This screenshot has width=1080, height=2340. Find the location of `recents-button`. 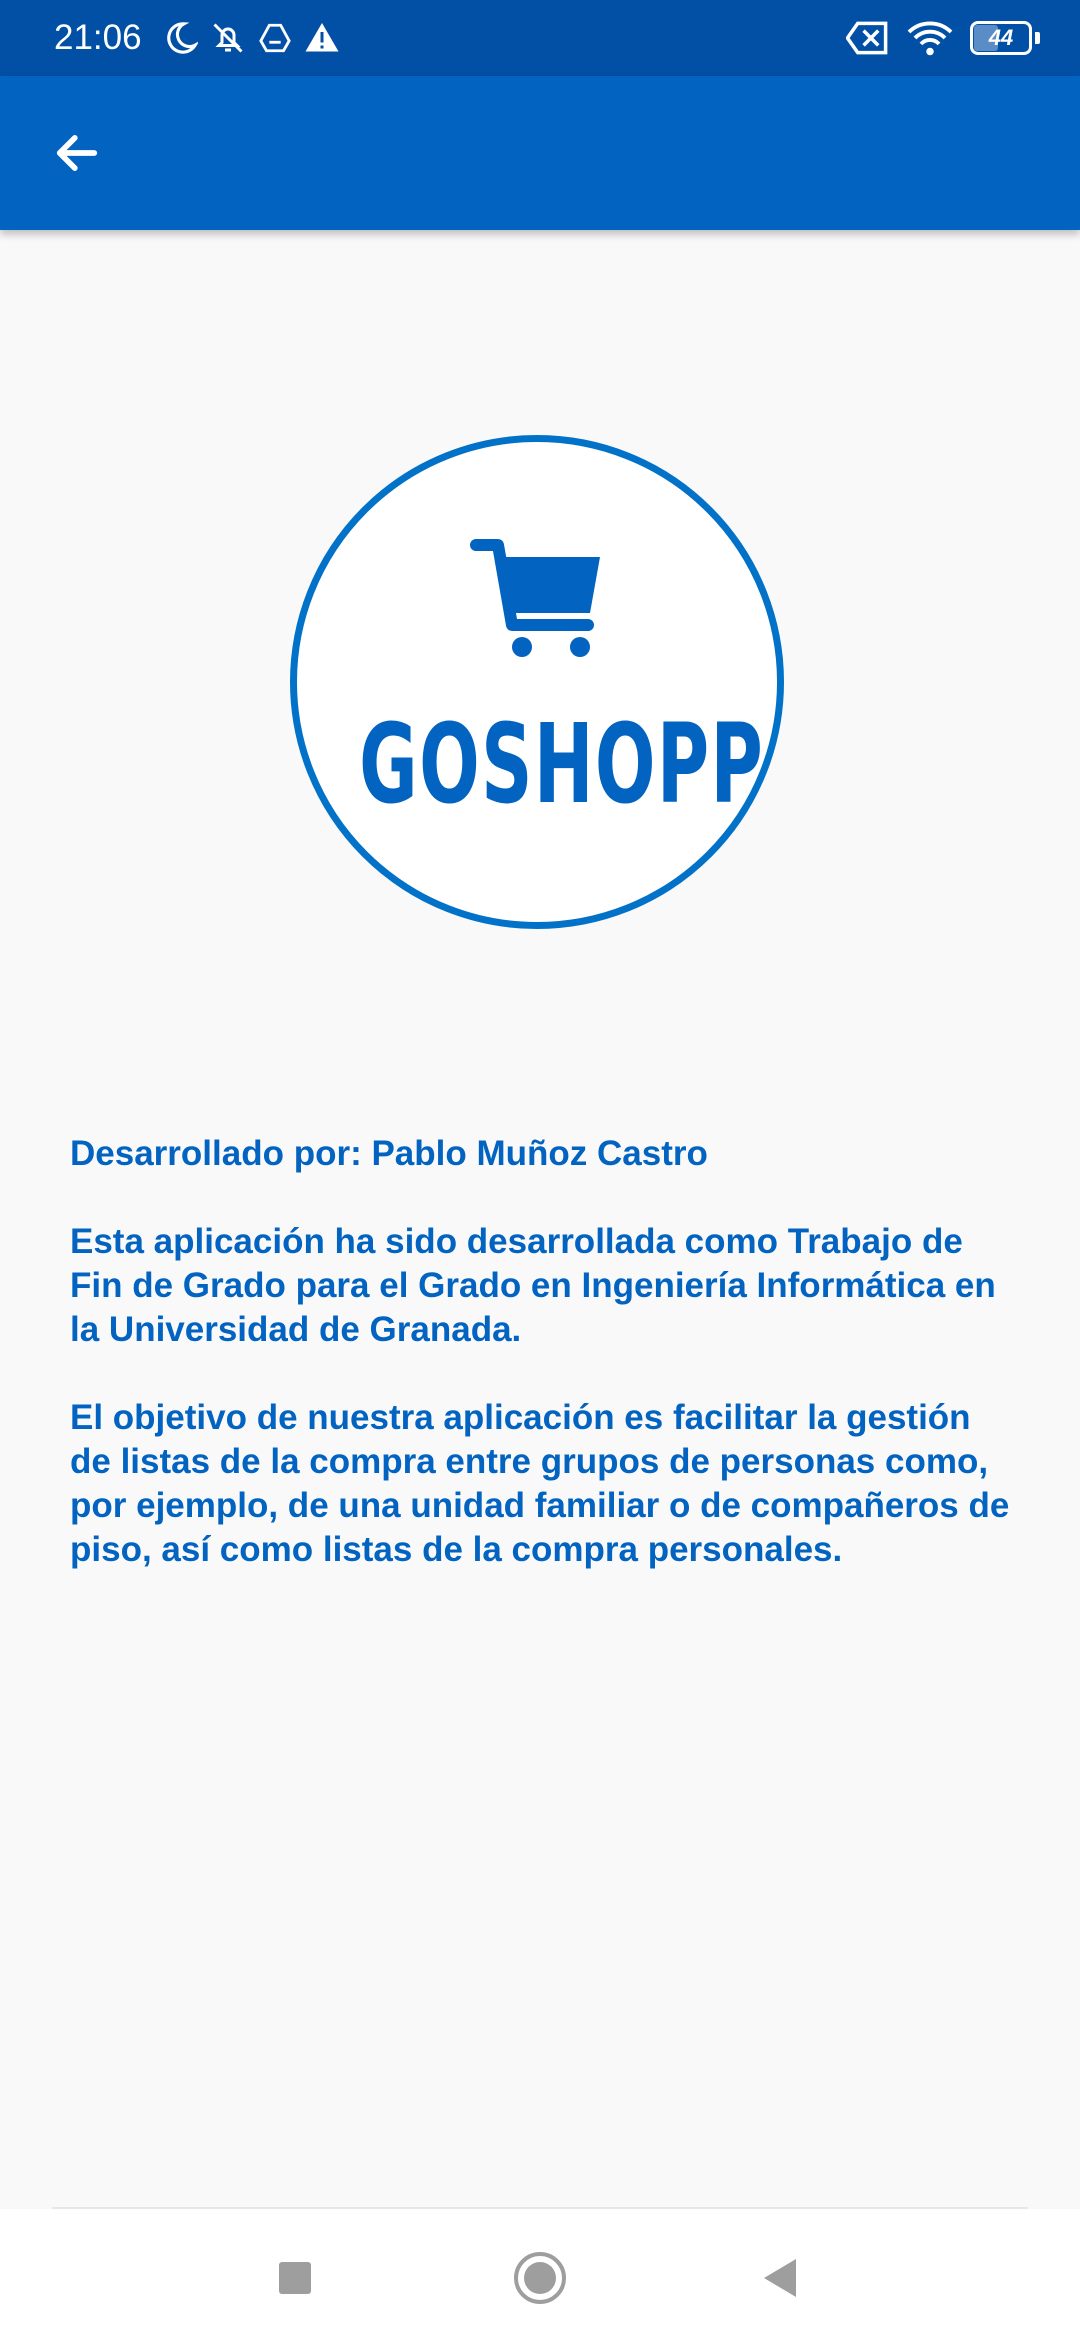

recents-button is located at coordinates (295, 2278).